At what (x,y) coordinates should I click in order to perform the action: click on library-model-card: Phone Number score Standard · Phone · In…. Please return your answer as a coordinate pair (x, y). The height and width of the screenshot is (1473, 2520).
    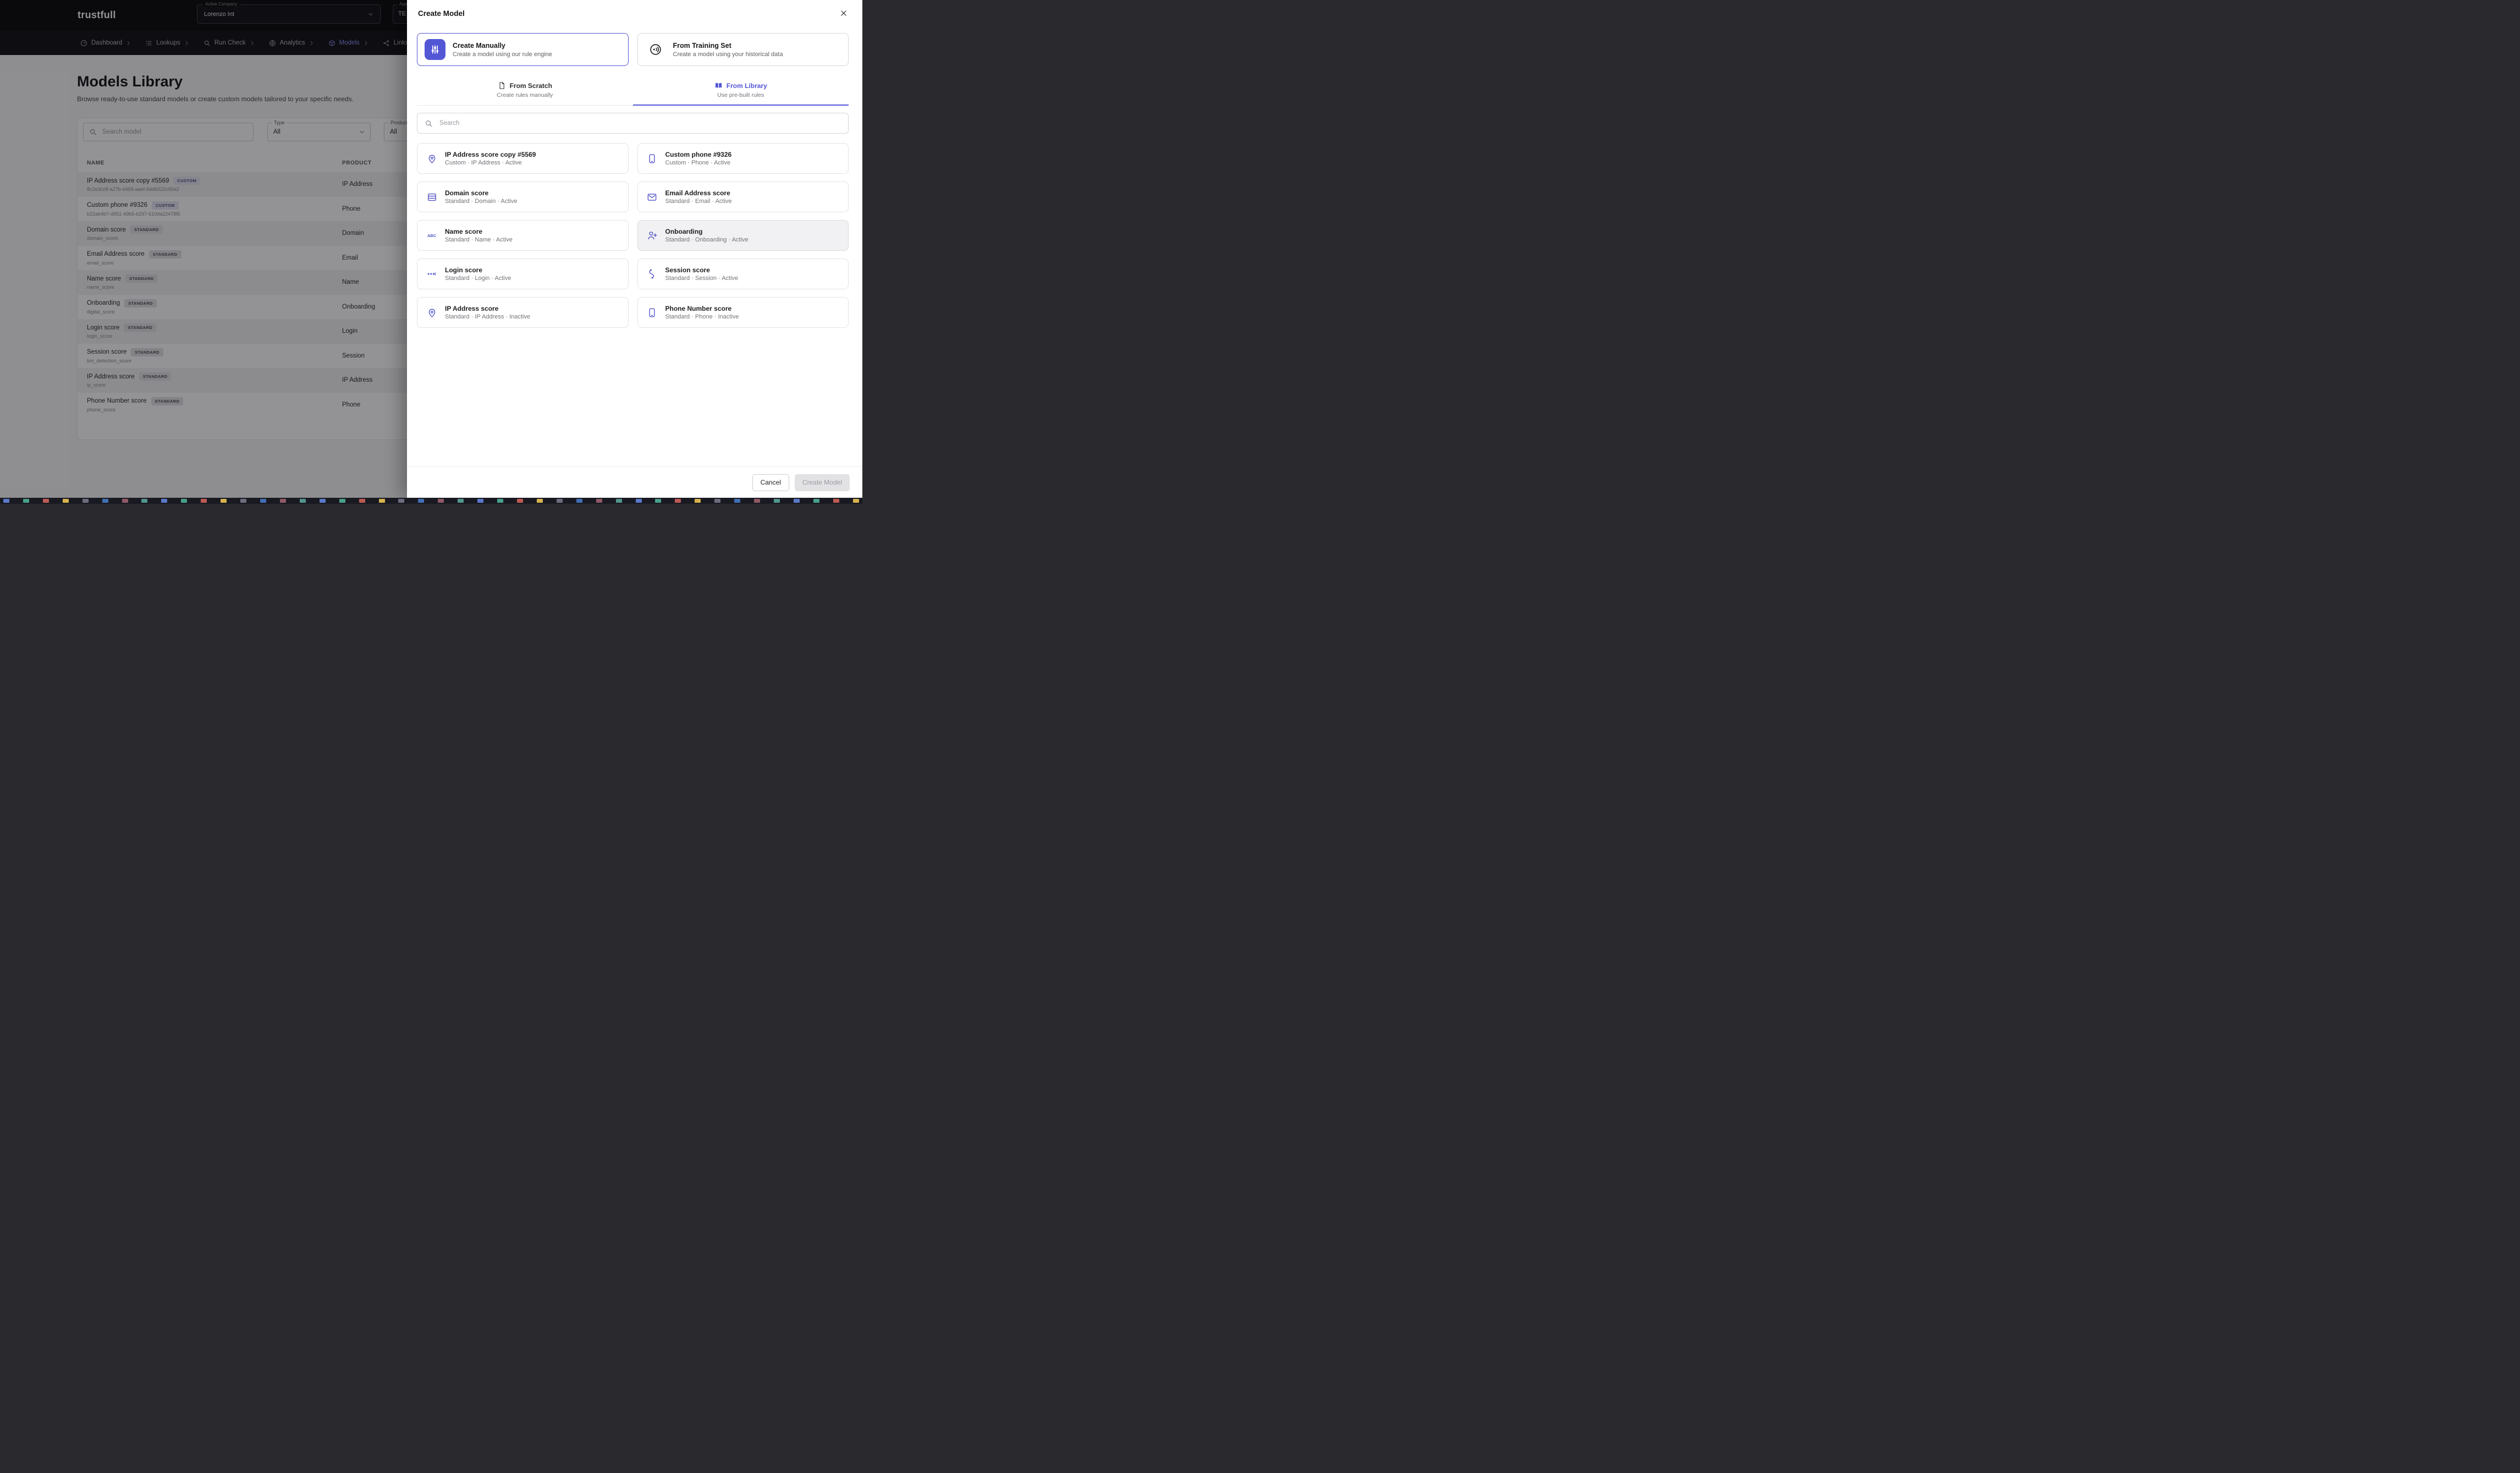
    Looking at the image, I should click on (743, 313).